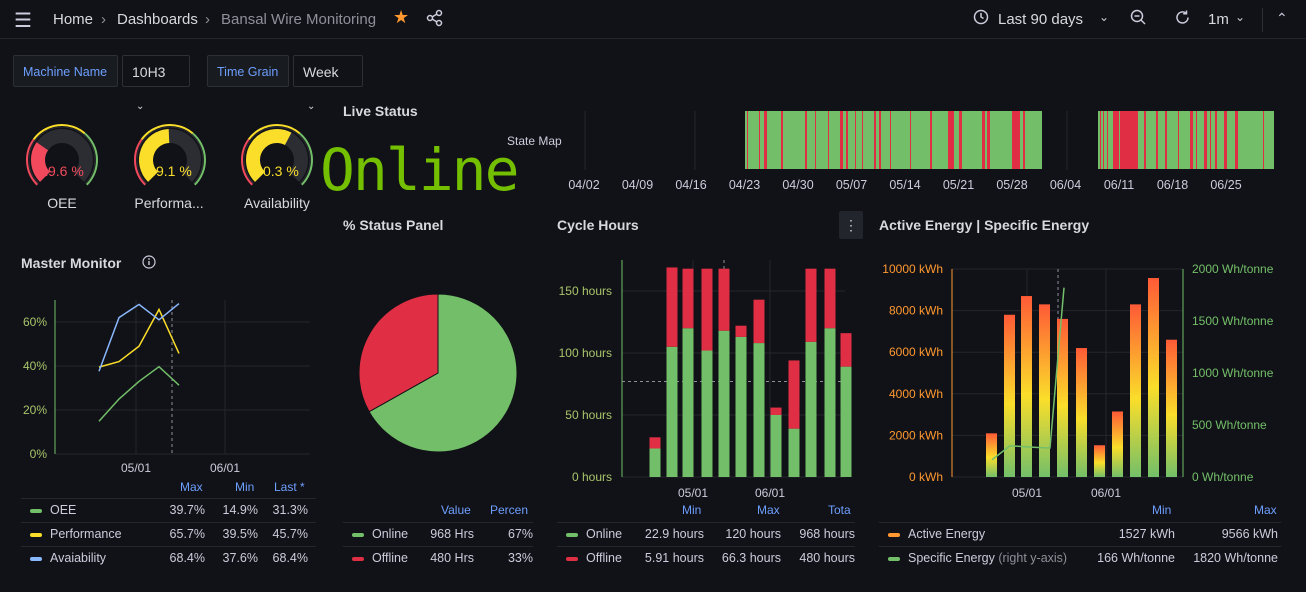  Describe the element at coordinates (511, 510) in the screenshot. I see `legend-header-percent: Percen` at that location.